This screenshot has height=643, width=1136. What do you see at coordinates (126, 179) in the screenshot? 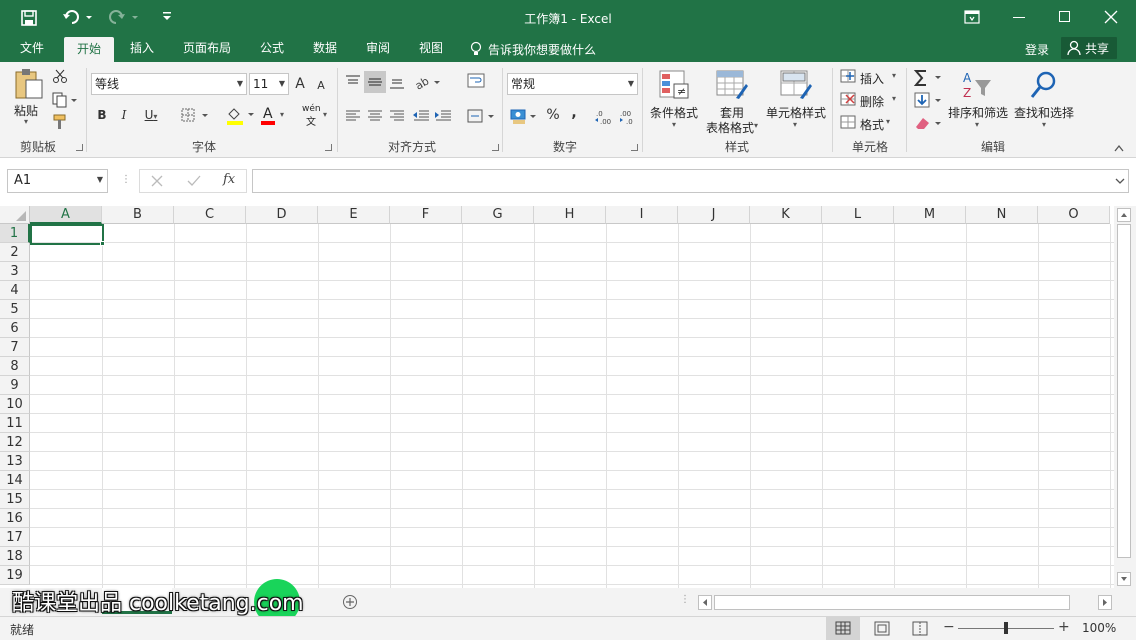
I see `formula-bar-splitter: ⋮` at bounding box center [126, 179].